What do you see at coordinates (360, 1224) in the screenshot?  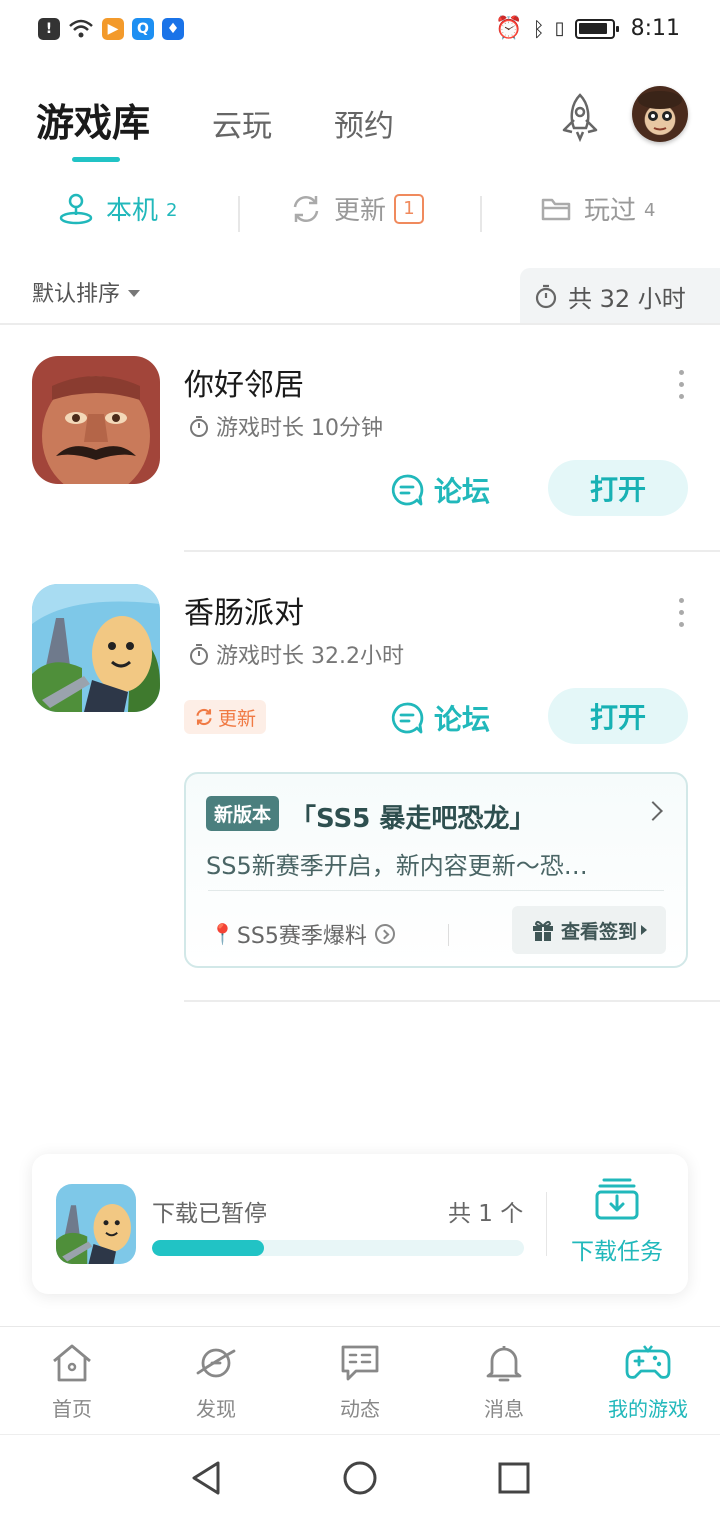 I see `download-status-bar: 下载已暂停 共 1 个 下载任务` at bounding box center [360, 1224].